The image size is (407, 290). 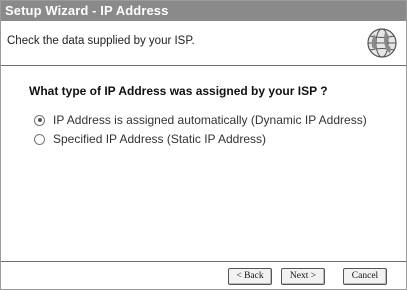 I want to click on static-ip-option: Specified IP Address (Static IP Address), so click(x=150, y=139).